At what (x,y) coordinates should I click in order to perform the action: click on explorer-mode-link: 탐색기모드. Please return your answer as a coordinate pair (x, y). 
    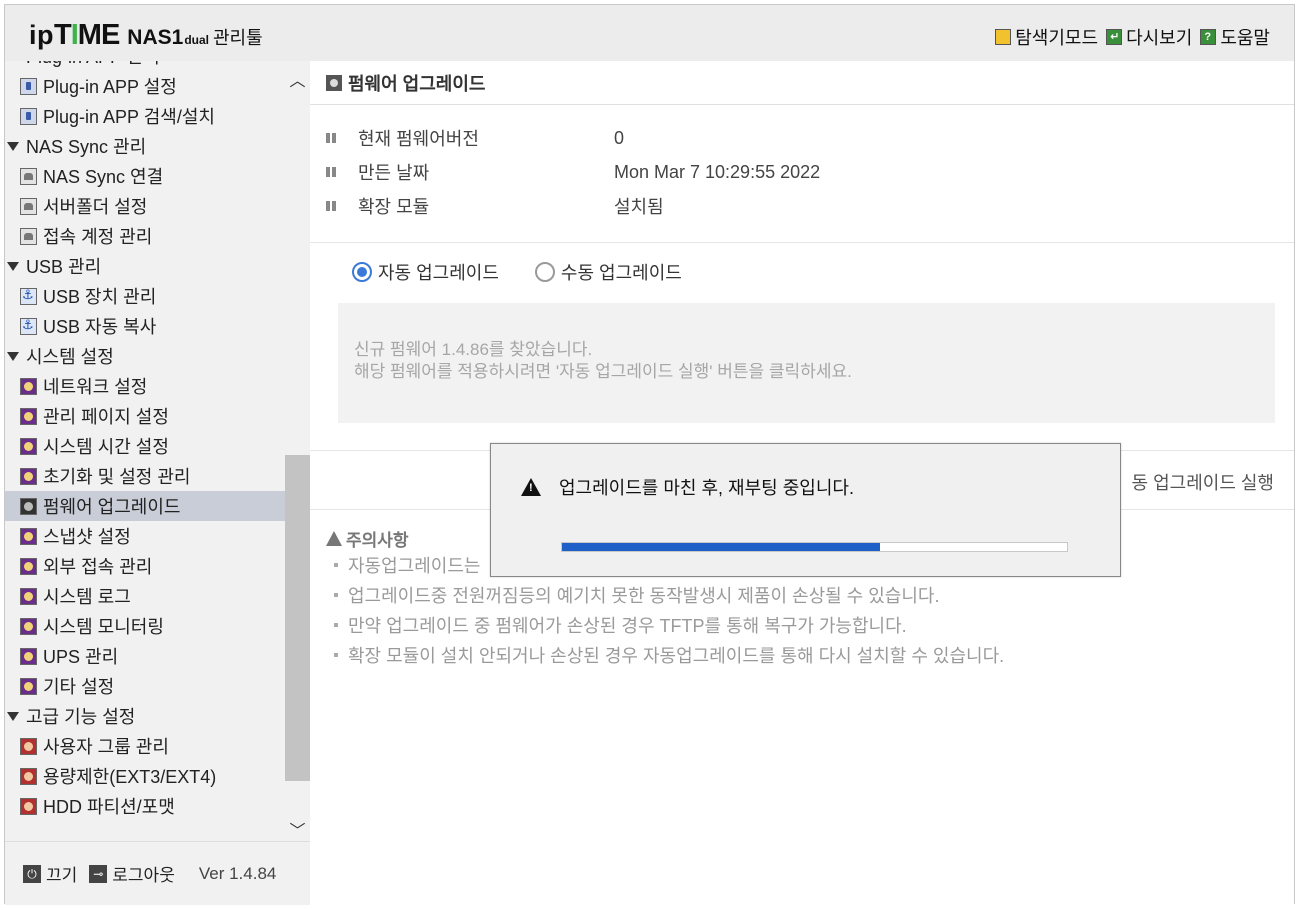
    Looking at the image, I should click on (1046, 37).